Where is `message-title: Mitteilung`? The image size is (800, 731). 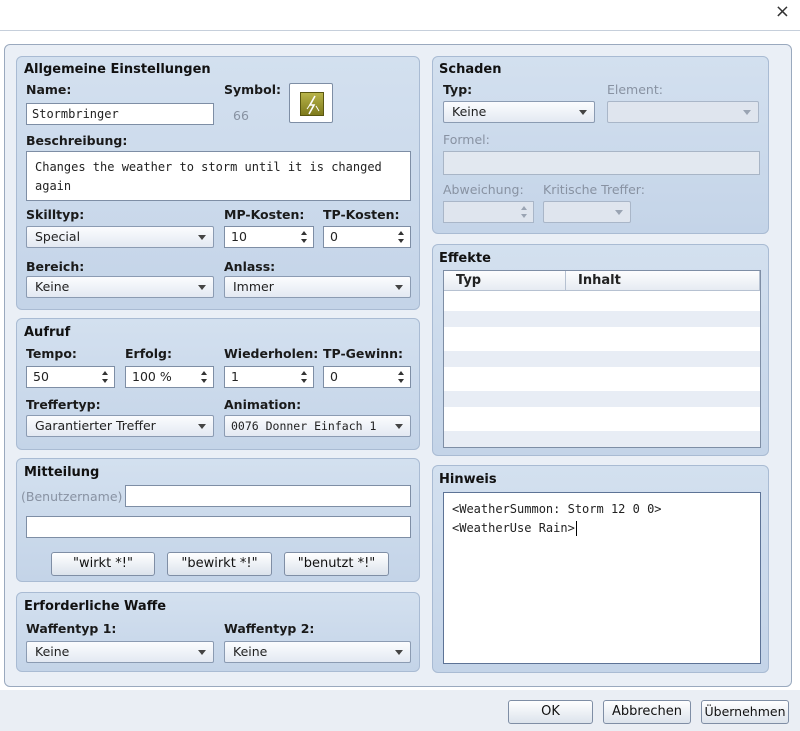
message-title: Mitteilung is located at coordinates (62, 472).